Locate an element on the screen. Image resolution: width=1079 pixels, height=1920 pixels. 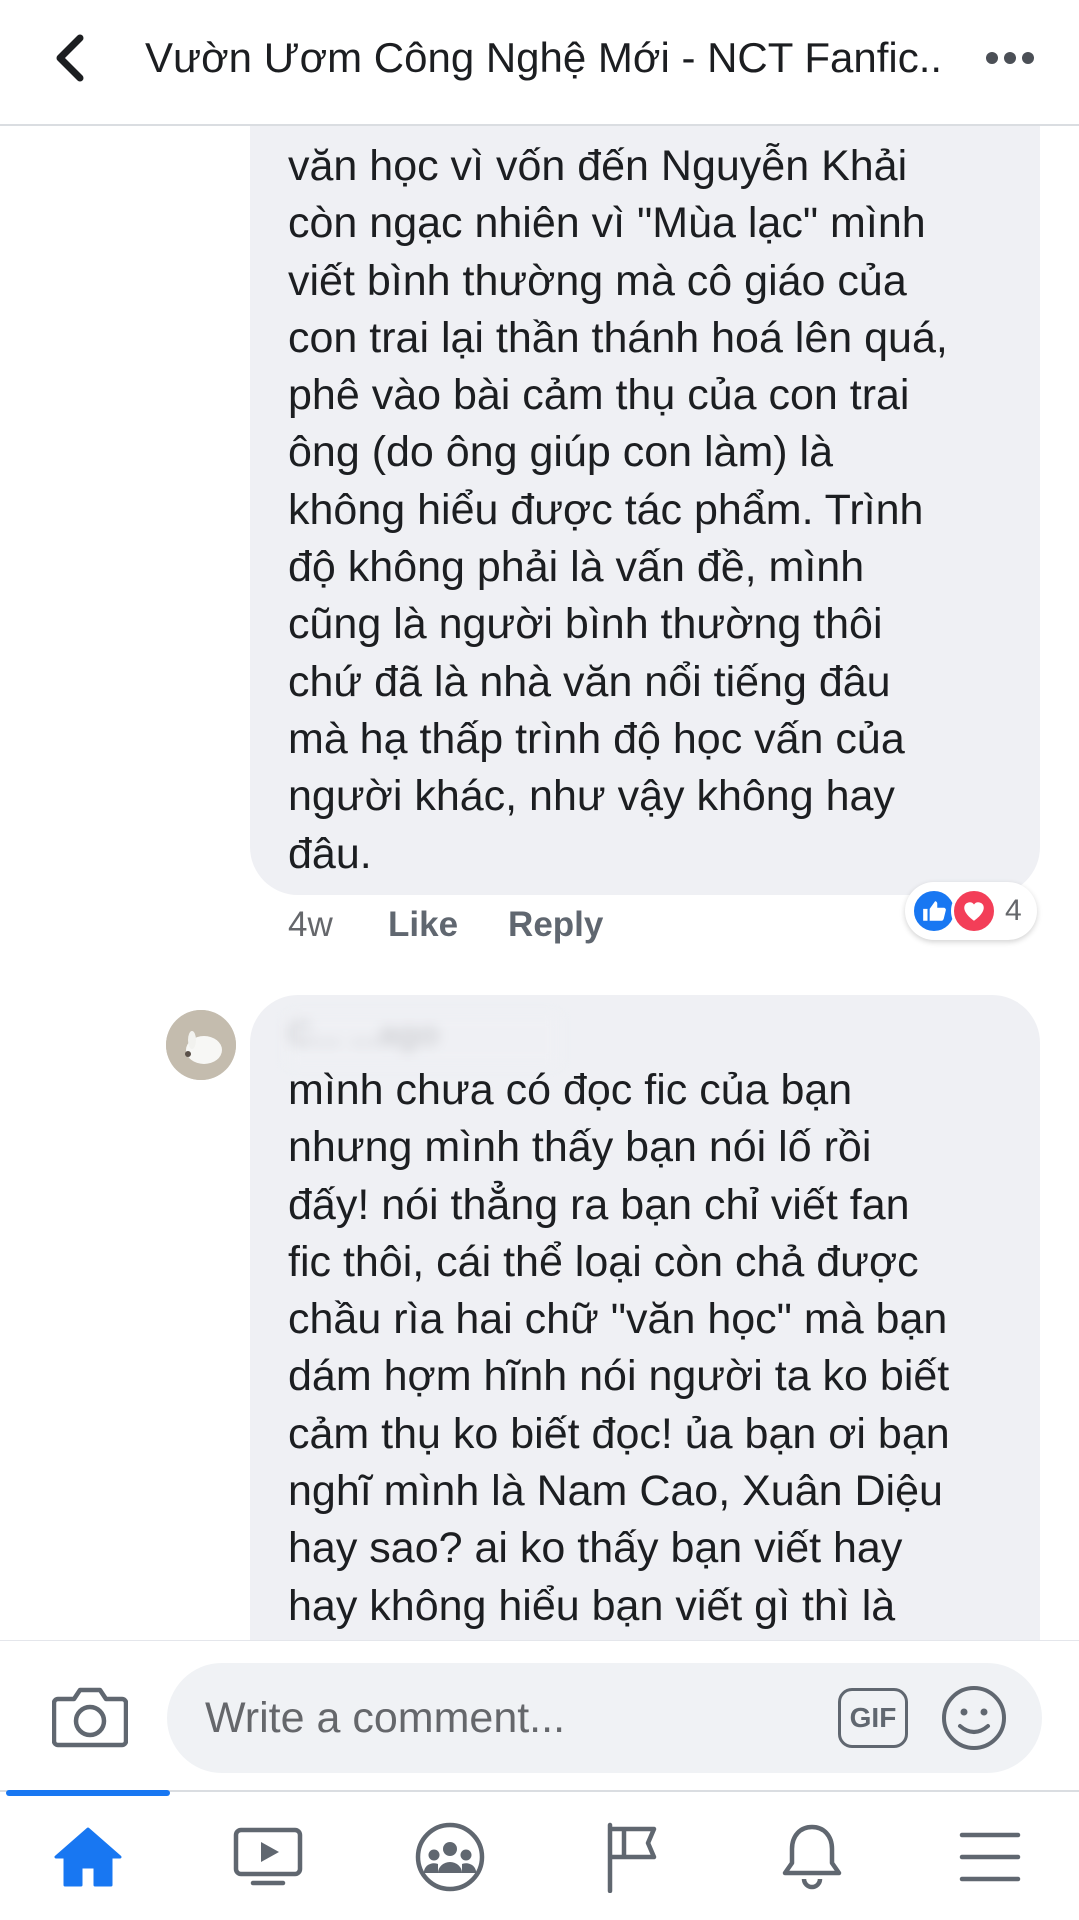
comment-line: độ không phải là vấn đề, mình is located at coordinates (576, 567).